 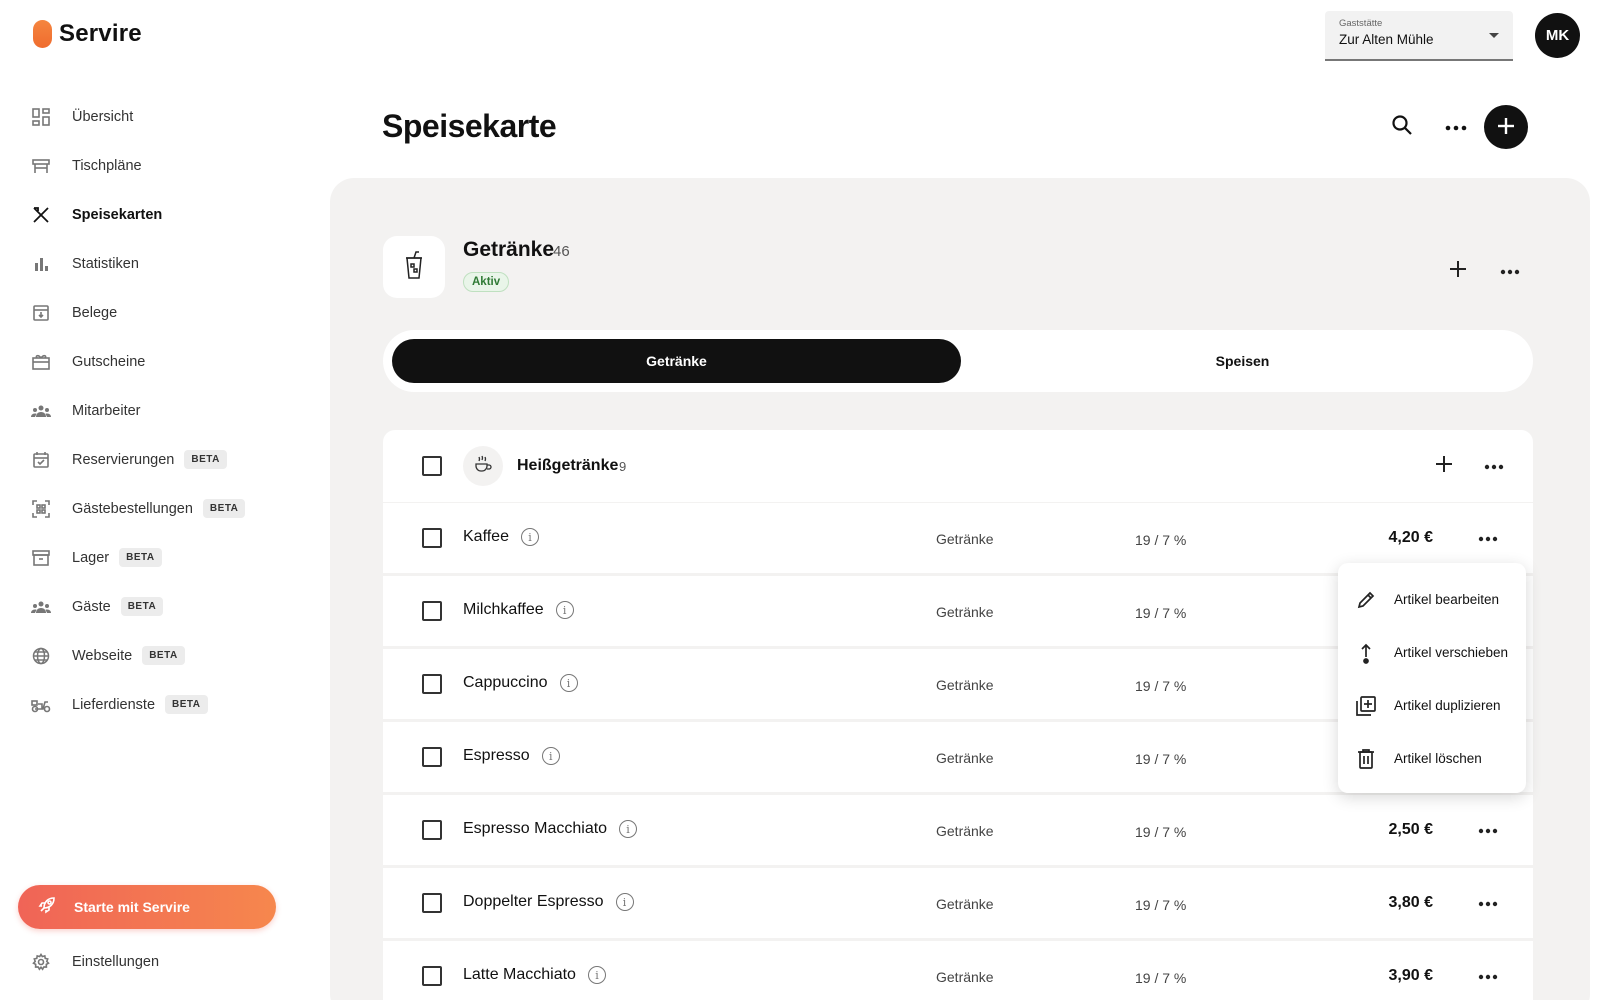 I want to click on add-item-button, so click(x=1444, y=466).